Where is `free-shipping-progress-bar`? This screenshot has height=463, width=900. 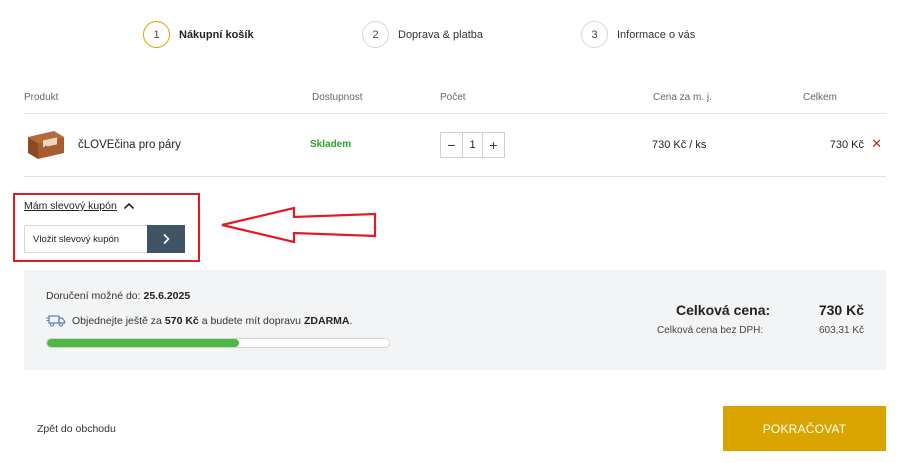
free-shipping-progress-bar is located at coordinates (218, 343).